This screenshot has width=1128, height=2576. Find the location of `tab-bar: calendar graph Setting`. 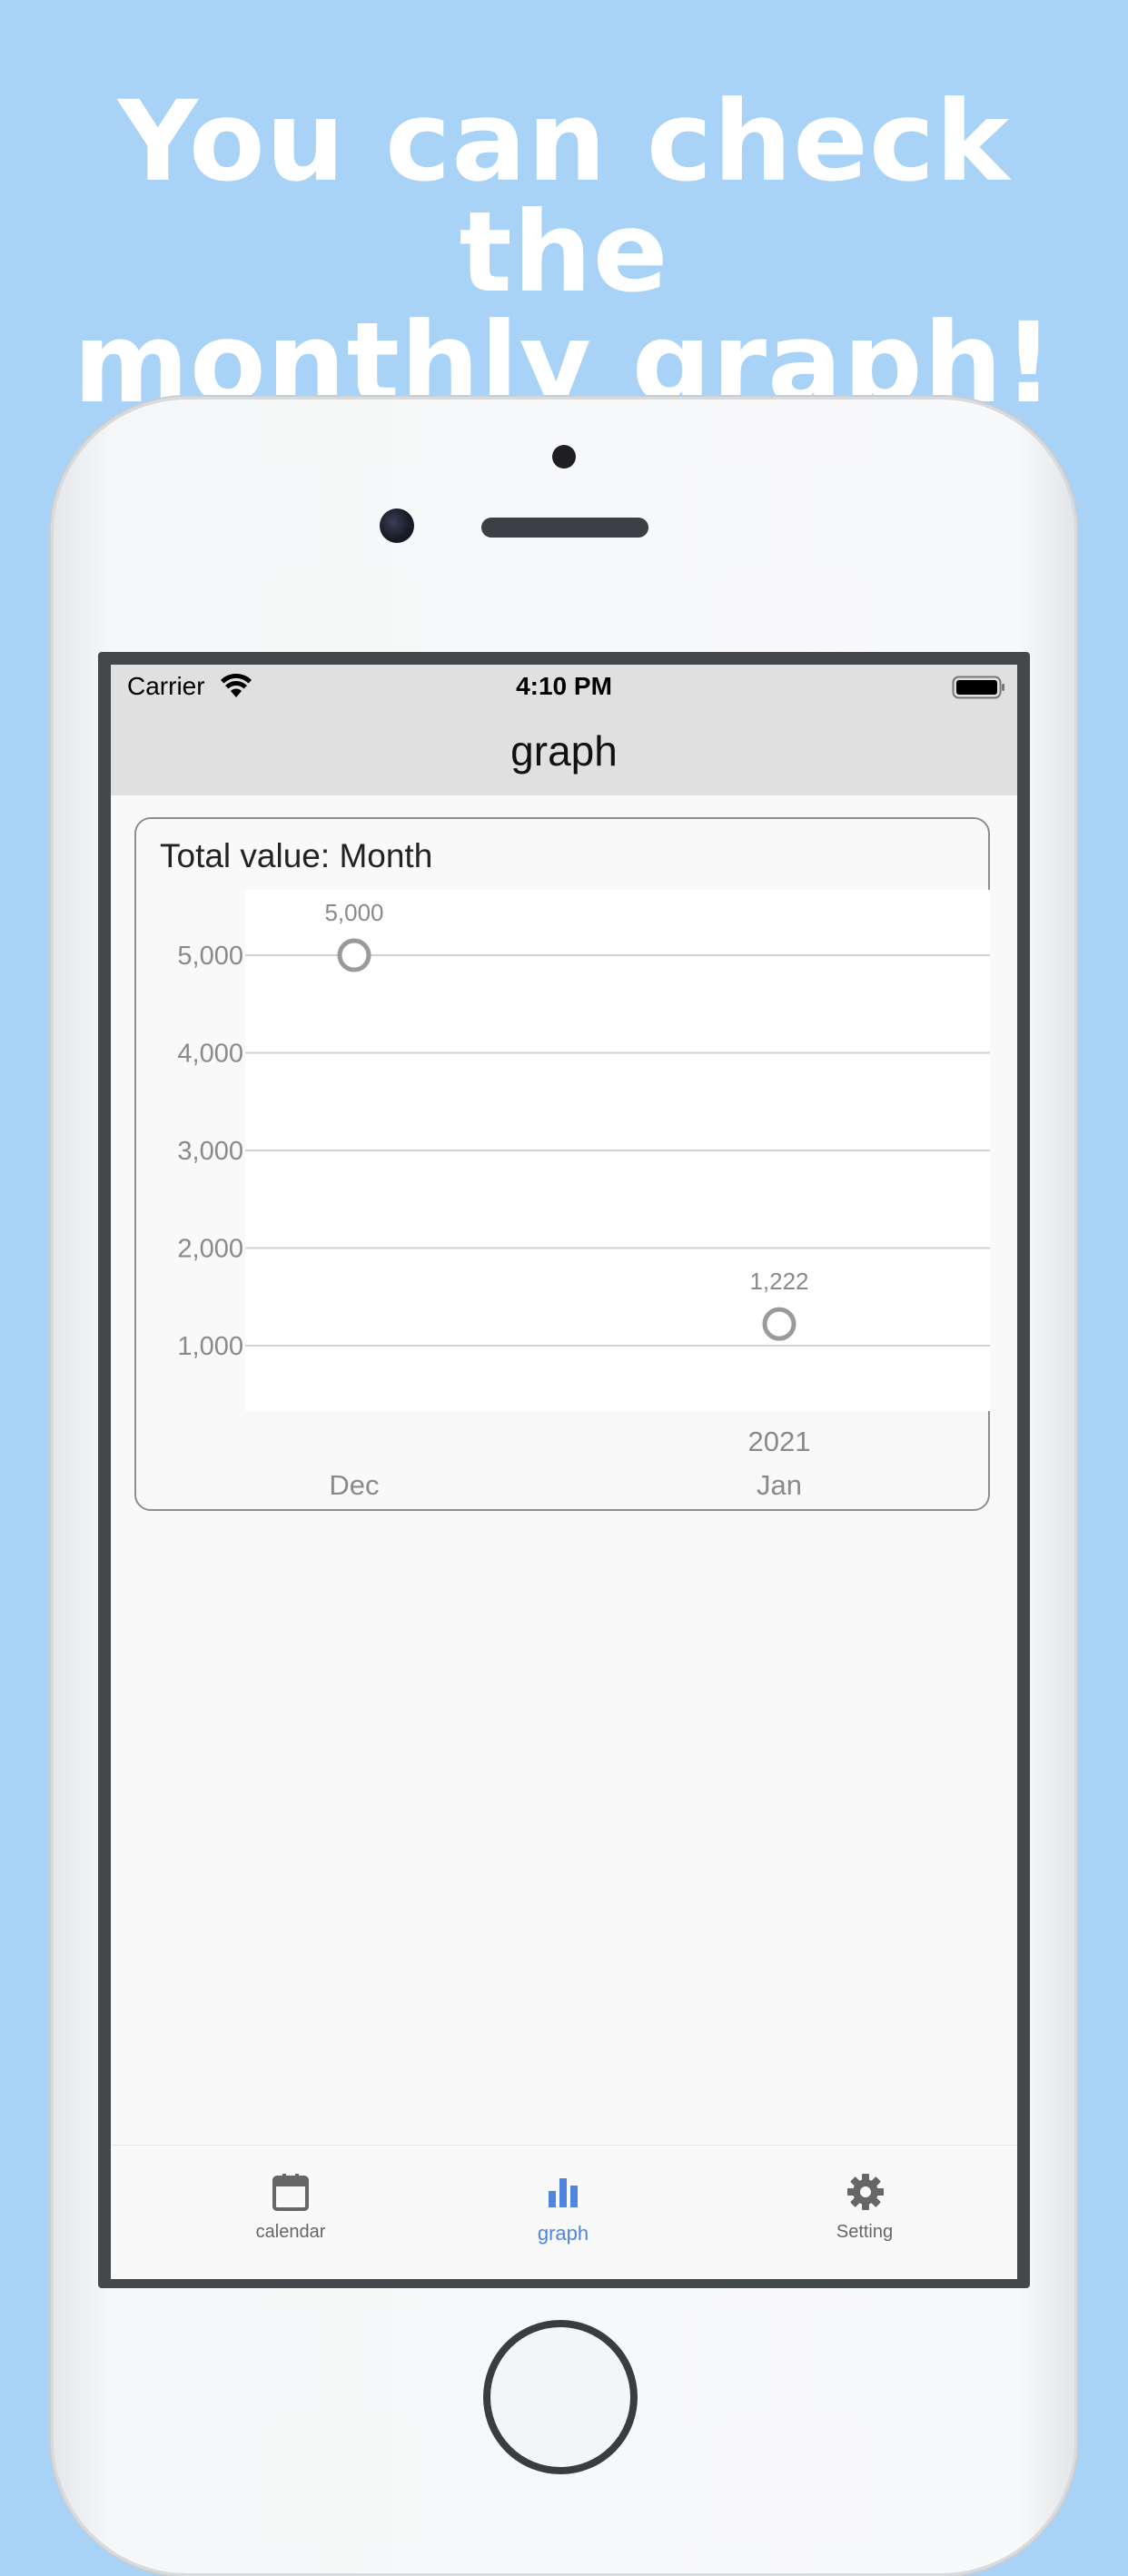

tab-bar: calendar graph Setting is located at coordinates (564, 2212).